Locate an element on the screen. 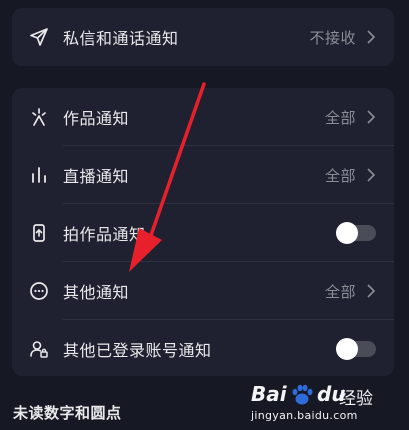 The width and height of the screenshot is (409, 430). watermark-url: jingyan.baidu.com is located at coordinates (304, 415).